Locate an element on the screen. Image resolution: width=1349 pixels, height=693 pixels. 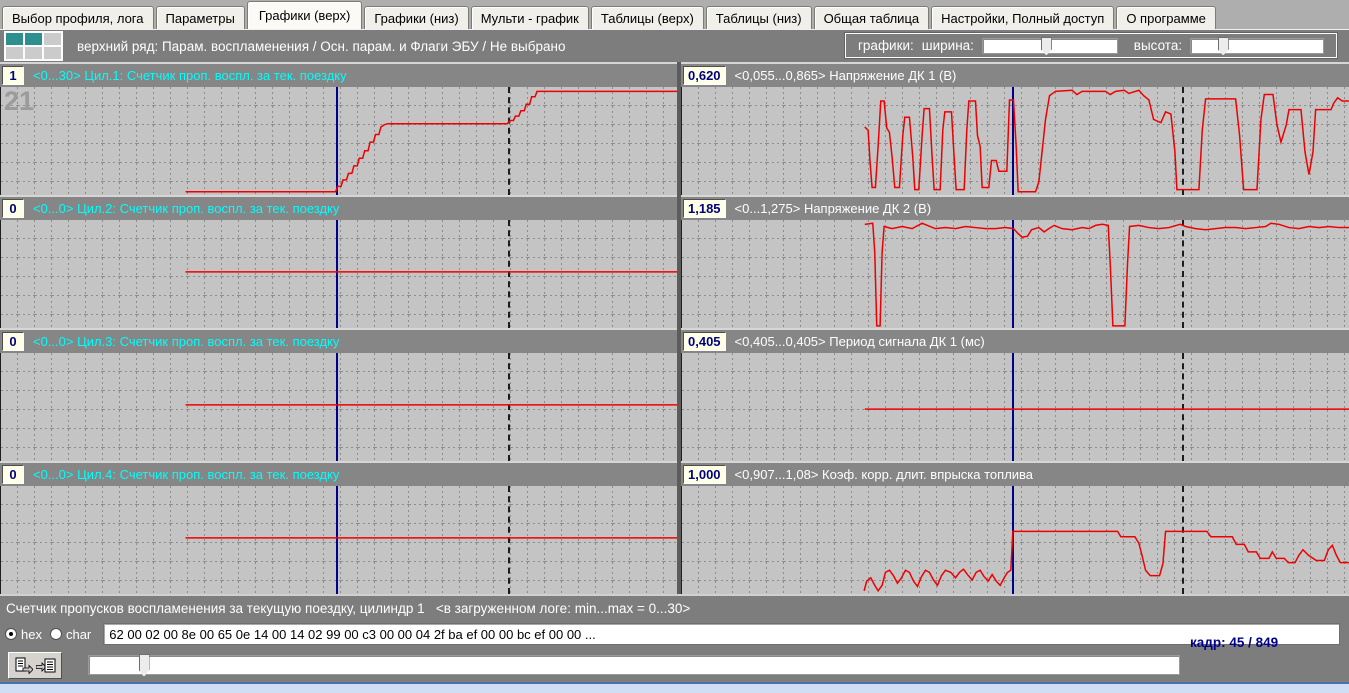
window-bottom-border is located at coordinates (674, 687).